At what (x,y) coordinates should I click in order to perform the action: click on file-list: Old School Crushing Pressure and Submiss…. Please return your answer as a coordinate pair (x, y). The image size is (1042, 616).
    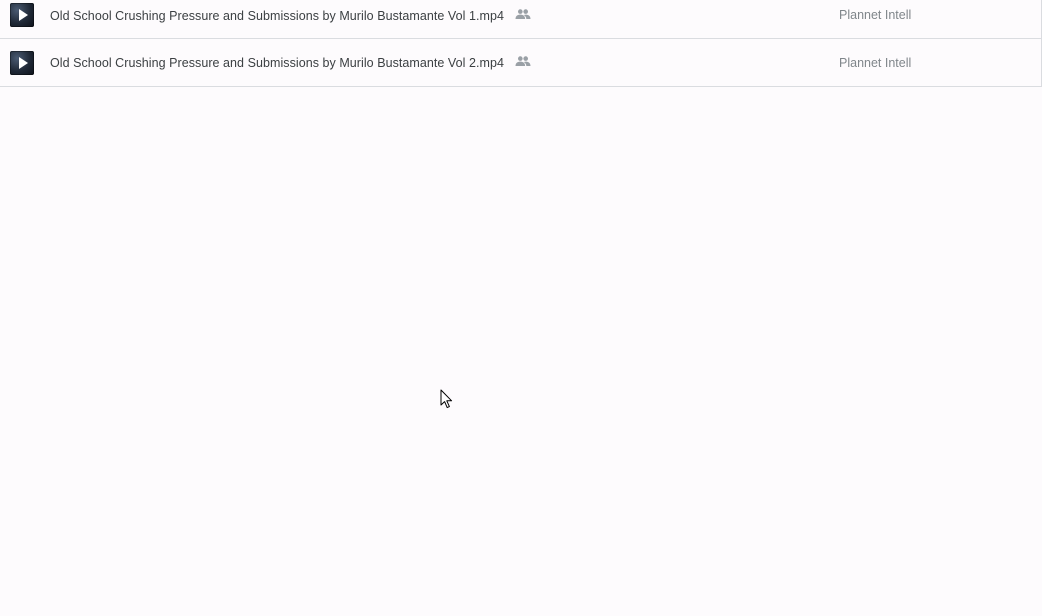
    Looking at the image, I should click on (521, 43).